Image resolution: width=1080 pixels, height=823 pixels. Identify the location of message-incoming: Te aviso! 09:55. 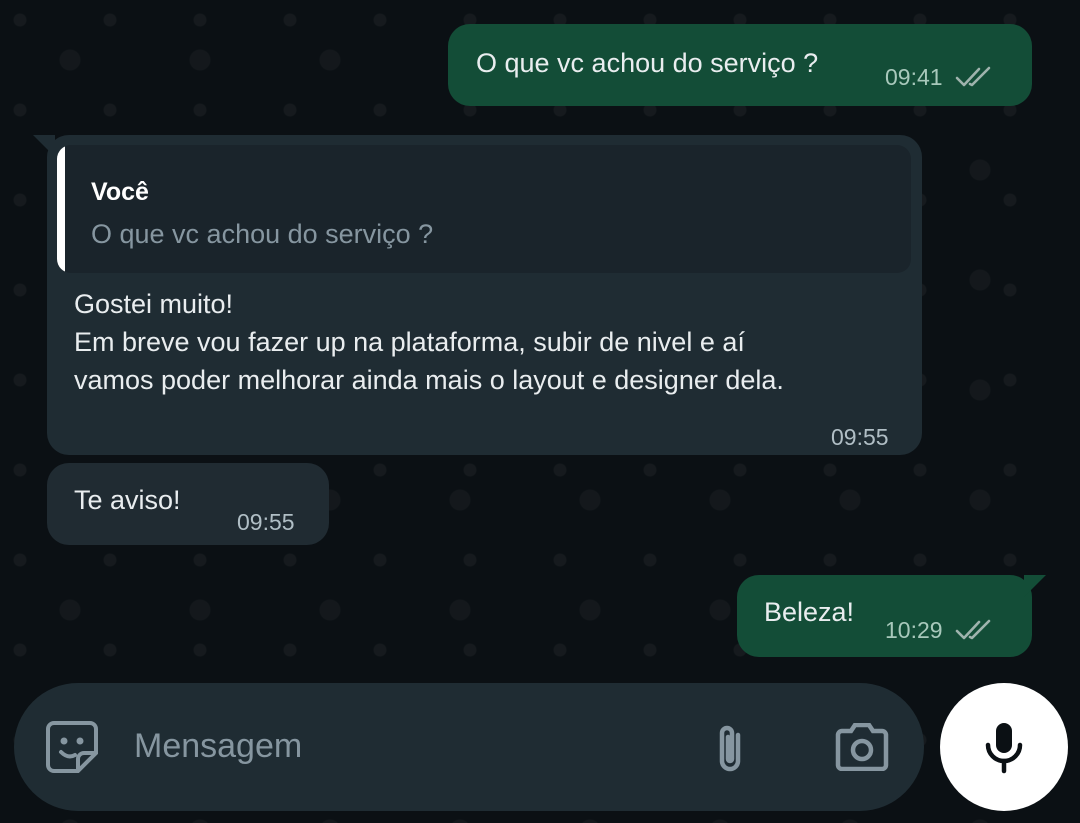
(188, 504).